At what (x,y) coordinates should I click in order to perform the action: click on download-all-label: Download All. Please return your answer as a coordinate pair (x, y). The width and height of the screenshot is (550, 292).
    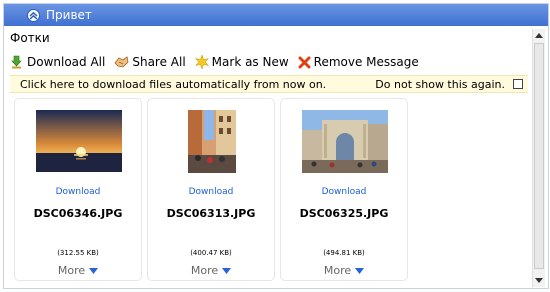
    Looking at the image, I should click on (66, 62).